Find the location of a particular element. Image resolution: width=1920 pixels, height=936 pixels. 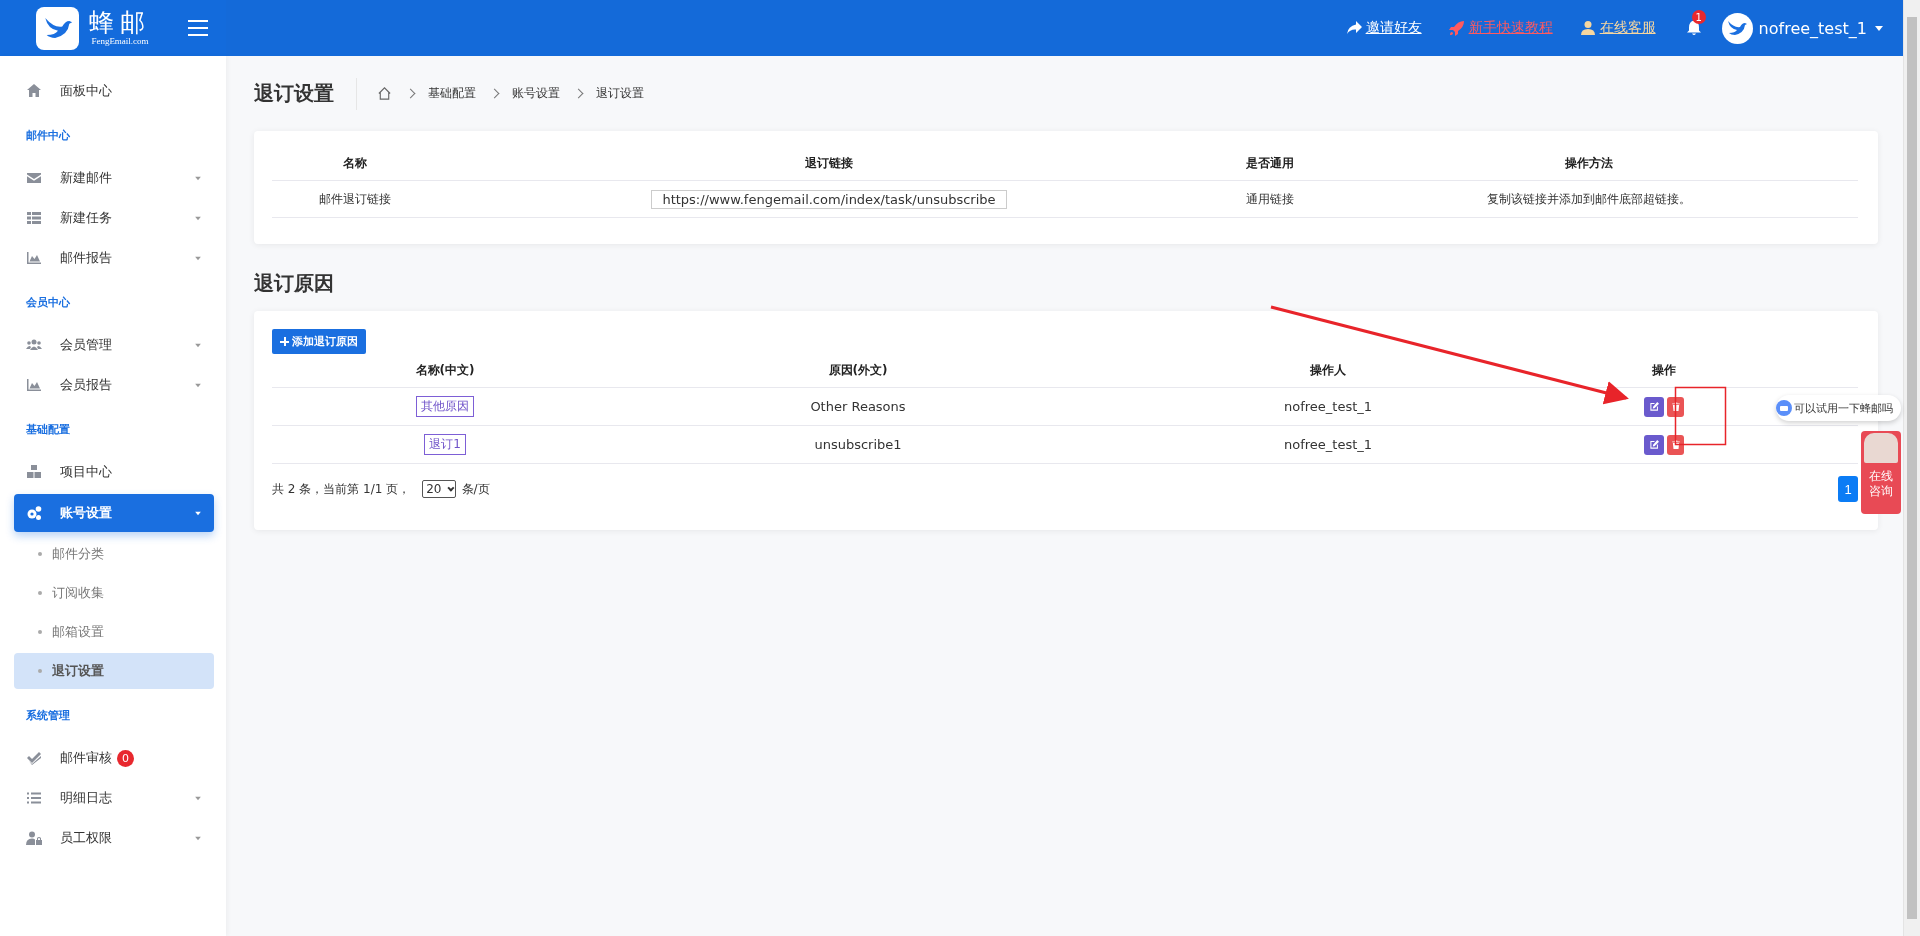

sidebar-item-label: 员工权限 is located at coordinates (86, 838).